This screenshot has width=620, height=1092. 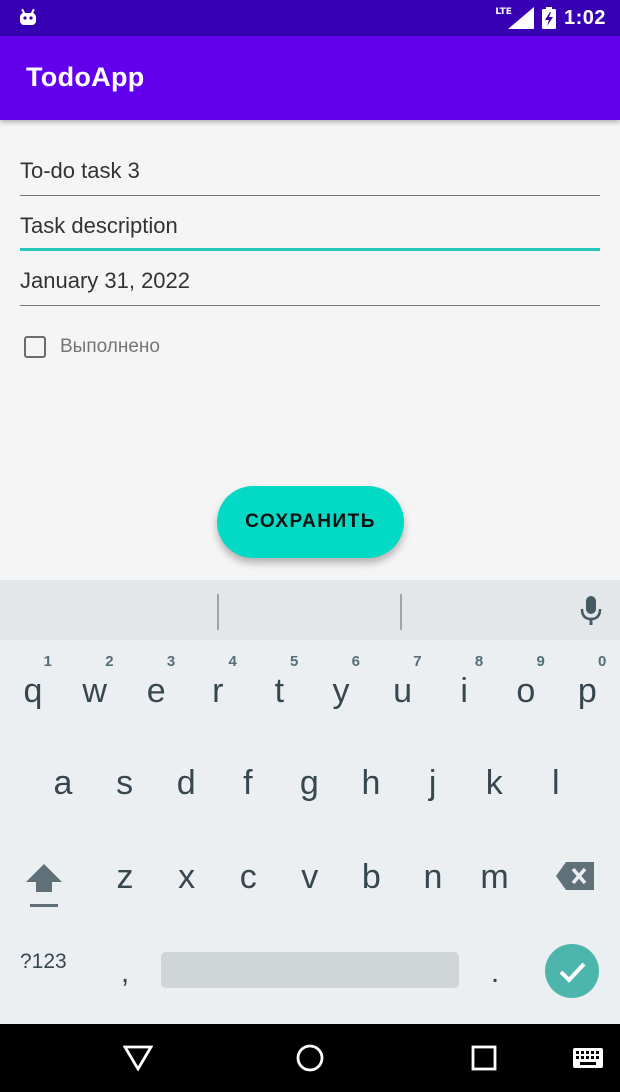 What do you see at coordinates (310, 610) in the screenshot?
I see `suggestion-bar` at bounding box center [310, 610].